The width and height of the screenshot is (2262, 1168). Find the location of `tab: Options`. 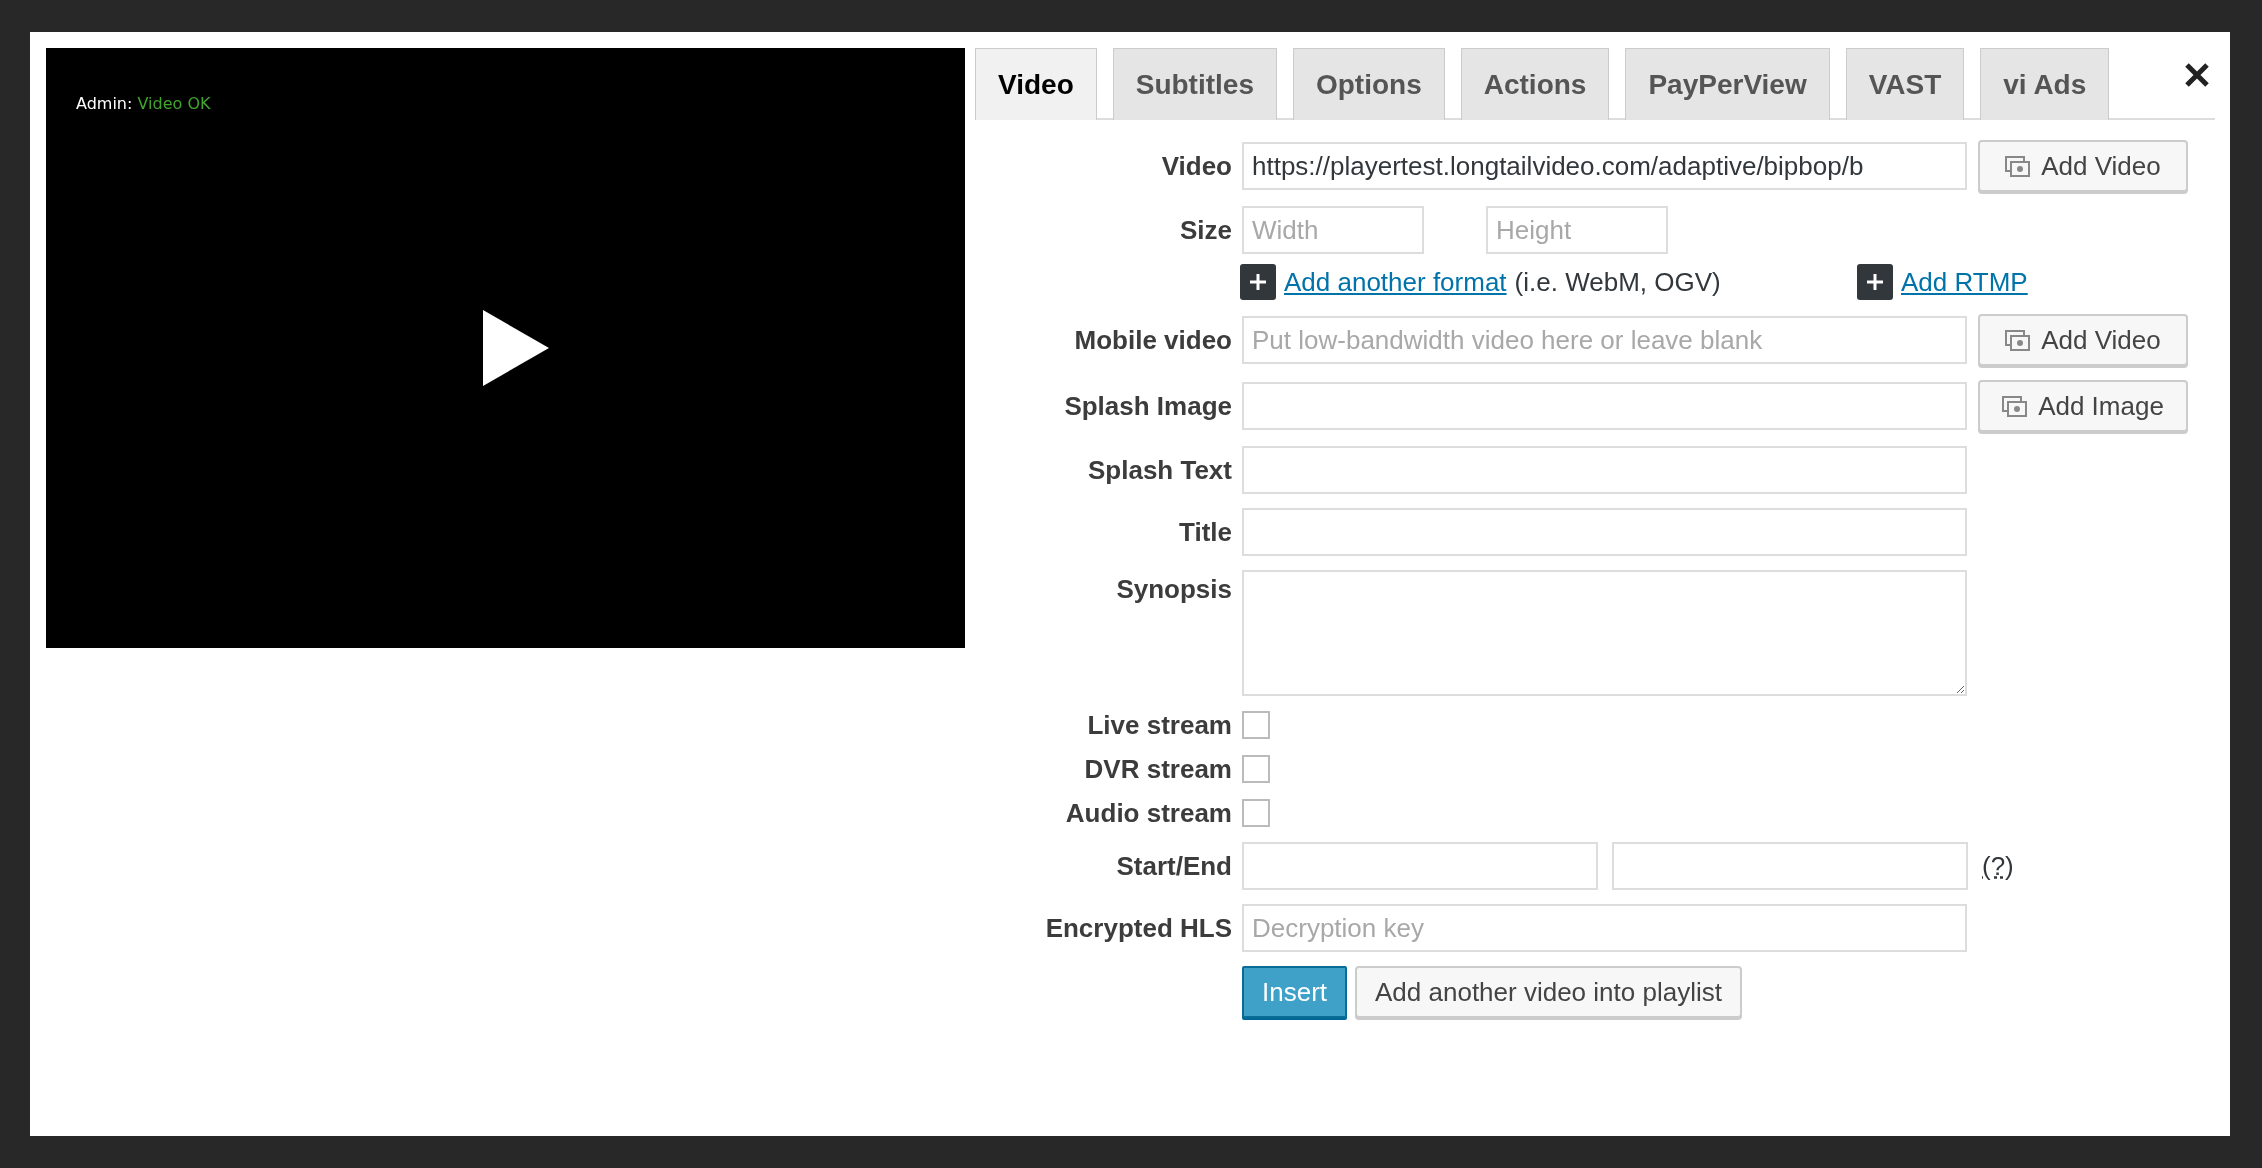

tab: Options is located at coordinates (1368, 84).